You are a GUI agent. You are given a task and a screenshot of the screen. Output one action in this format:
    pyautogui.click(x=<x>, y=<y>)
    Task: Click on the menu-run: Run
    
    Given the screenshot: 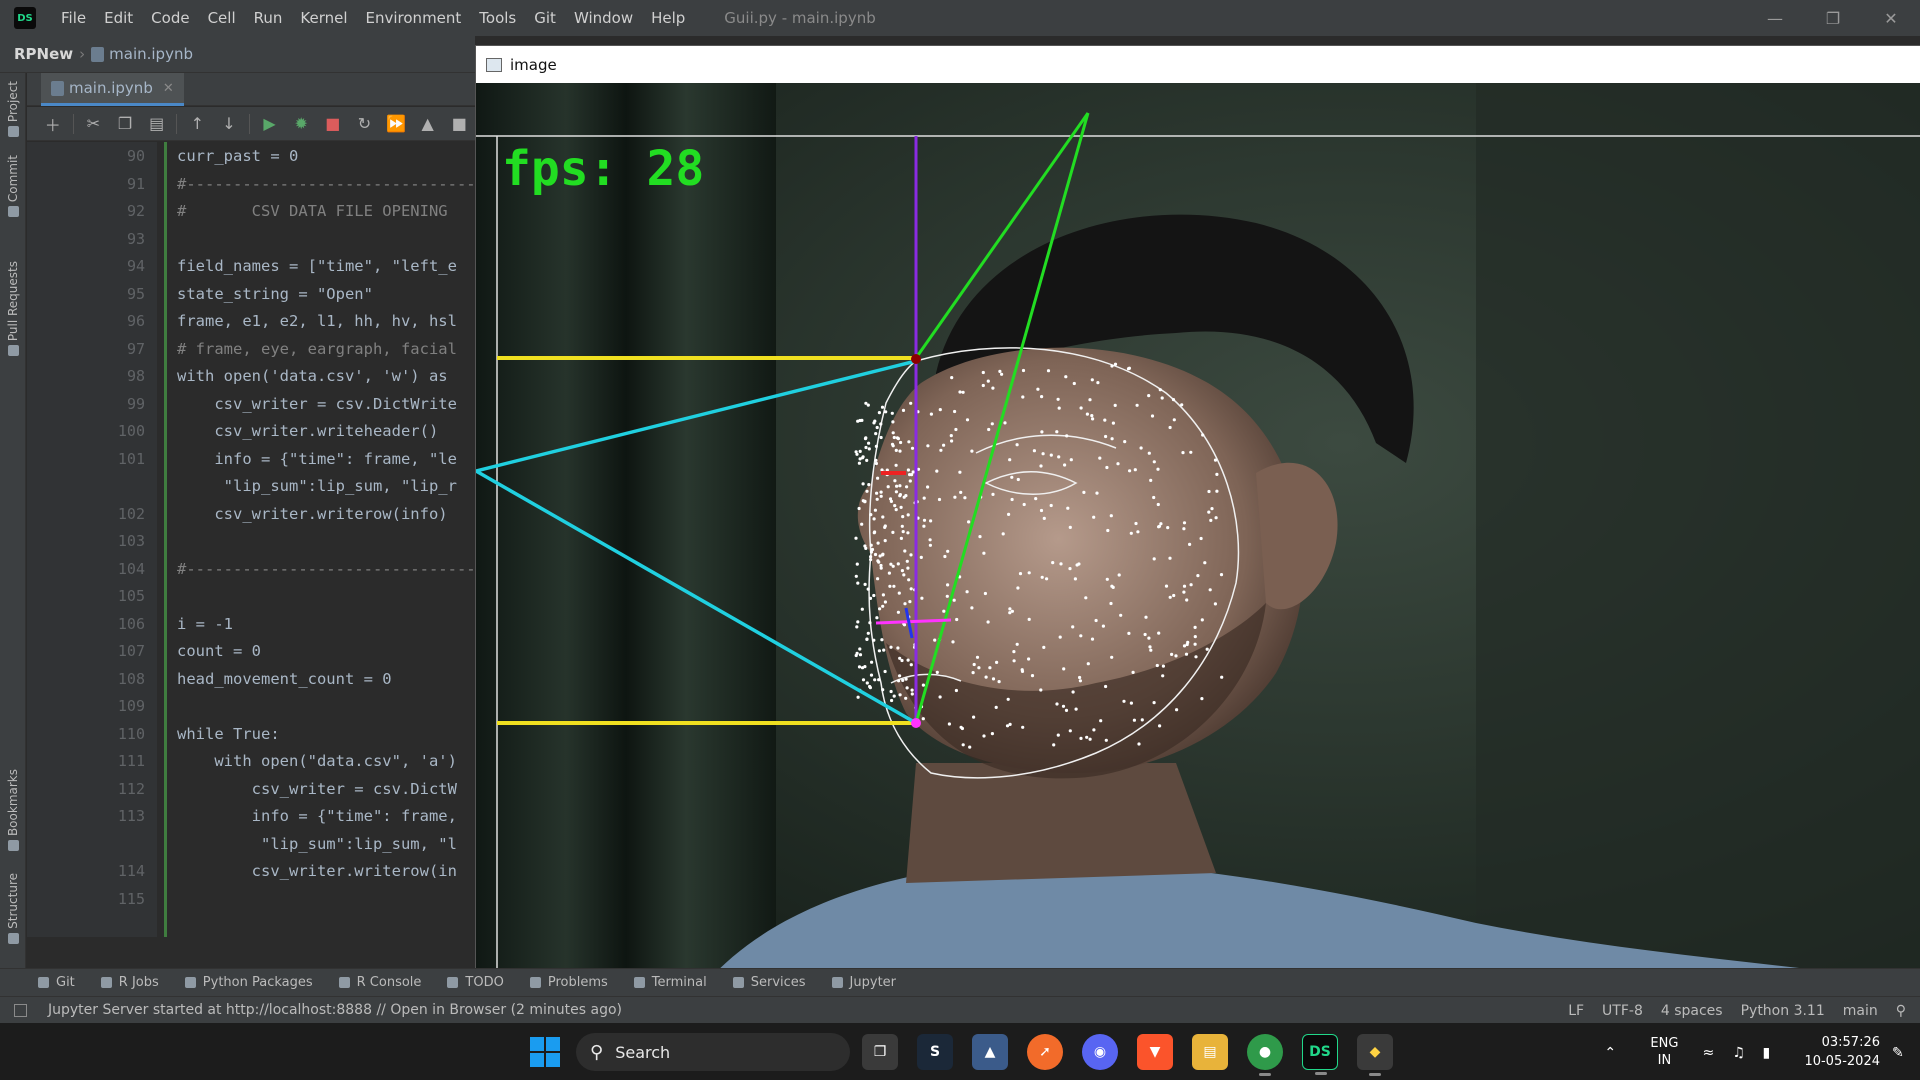 What is the action you would take?
    pyautogui.click(x=268, y=18)
    